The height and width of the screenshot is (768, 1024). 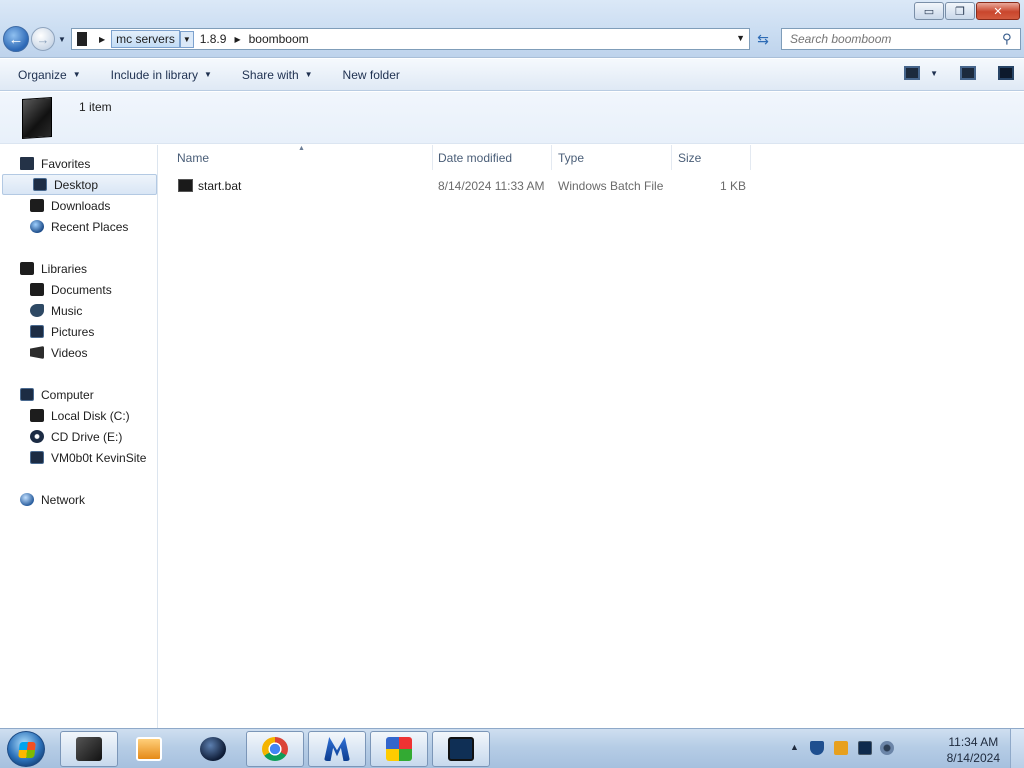 What do you see at coordinates (512, 118) in the screenshot?
I see `details-header: 1 item` at bounding box center [512, 118].